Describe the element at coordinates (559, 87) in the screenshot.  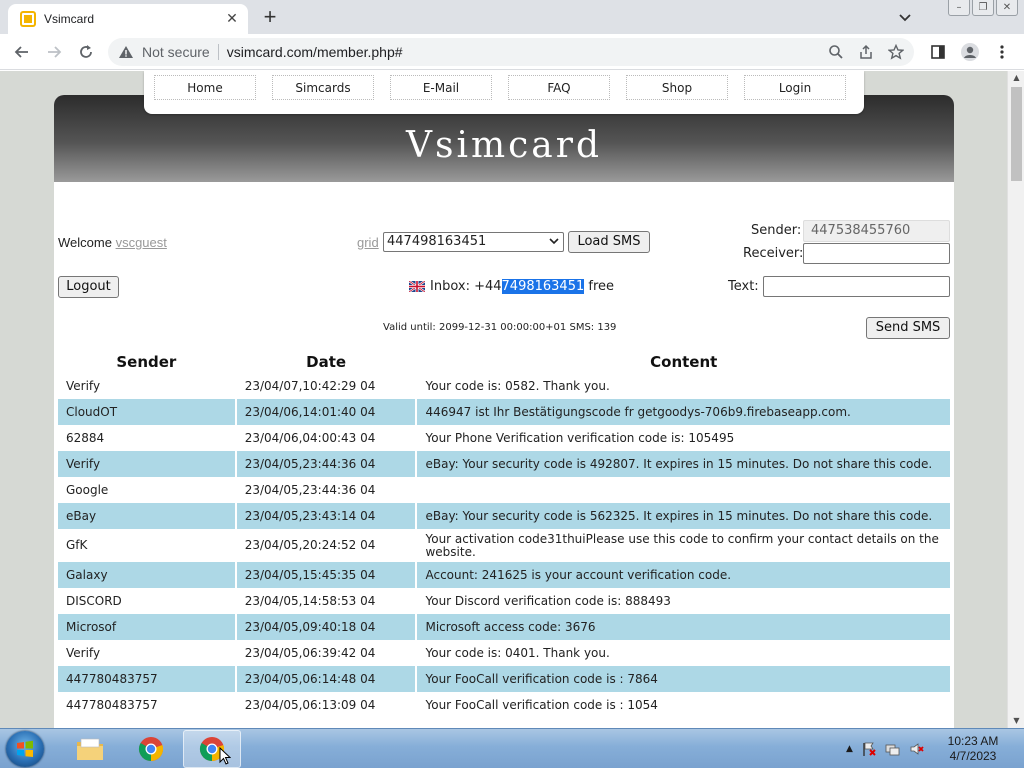
I see `nav-faq: FAQ` at that location.